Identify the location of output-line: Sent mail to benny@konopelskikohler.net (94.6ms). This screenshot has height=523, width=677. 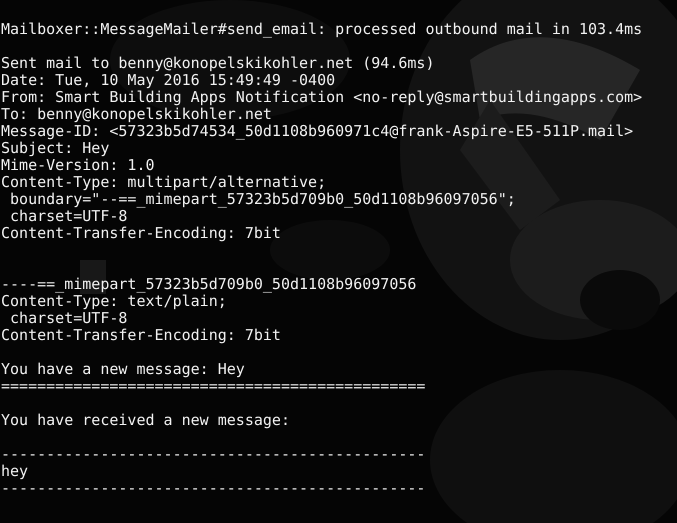
(217, 63).